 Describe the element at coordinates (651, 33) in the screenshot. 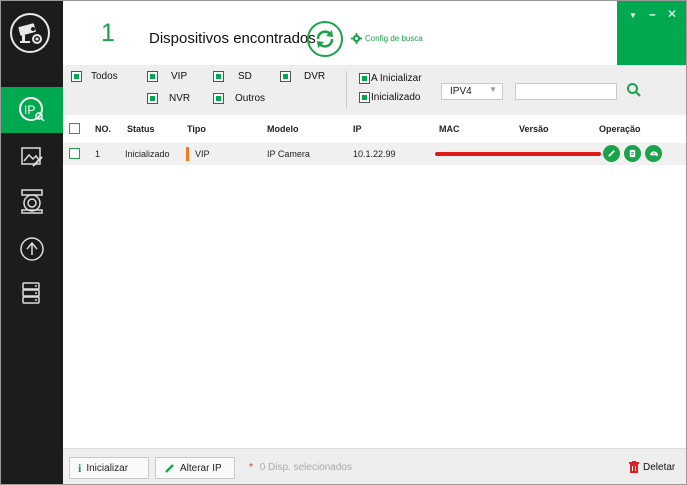

I see `window-controls: ▼ – ✕` at that location.